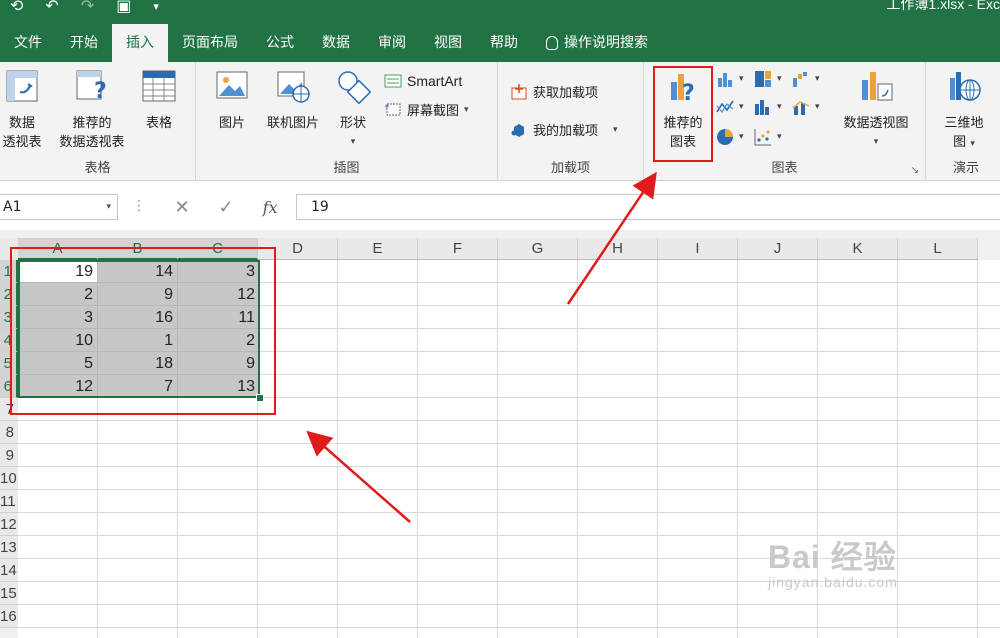  I want to click on screenshot-button: 屏幕截图 ▾, so click(426, 109).